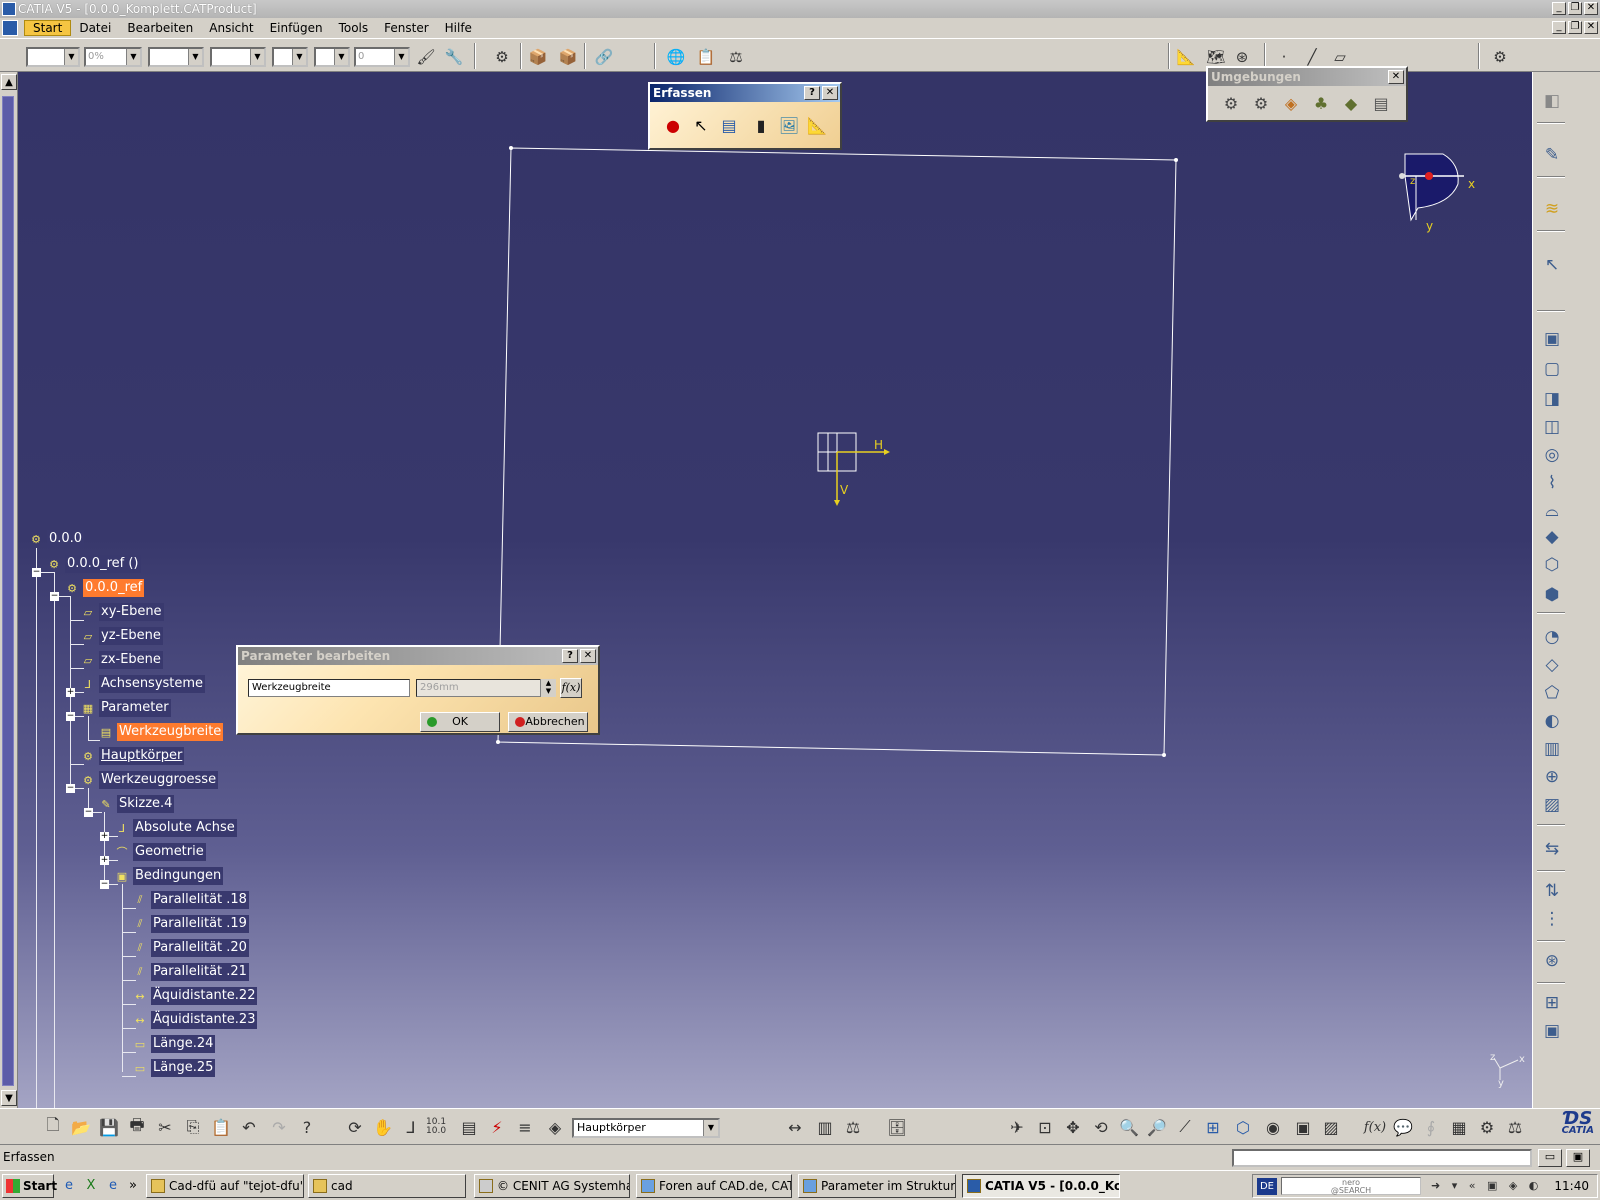 The height and width of the screenshot is (1200, 1600). What do you see at coordinates (548, 722) in the screenshot?
I see `cancel-button: Abbrechen` at bounding box center [548, 722].